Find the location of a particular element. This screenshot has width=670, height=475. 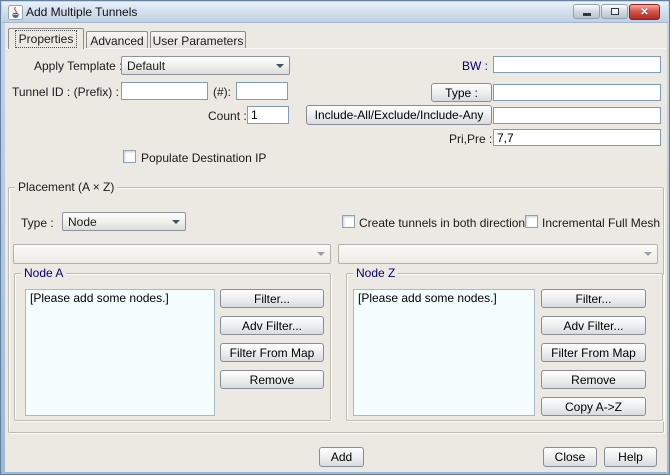

window-title: Add Multiple Tunnels is located at coordinates (82, 12).